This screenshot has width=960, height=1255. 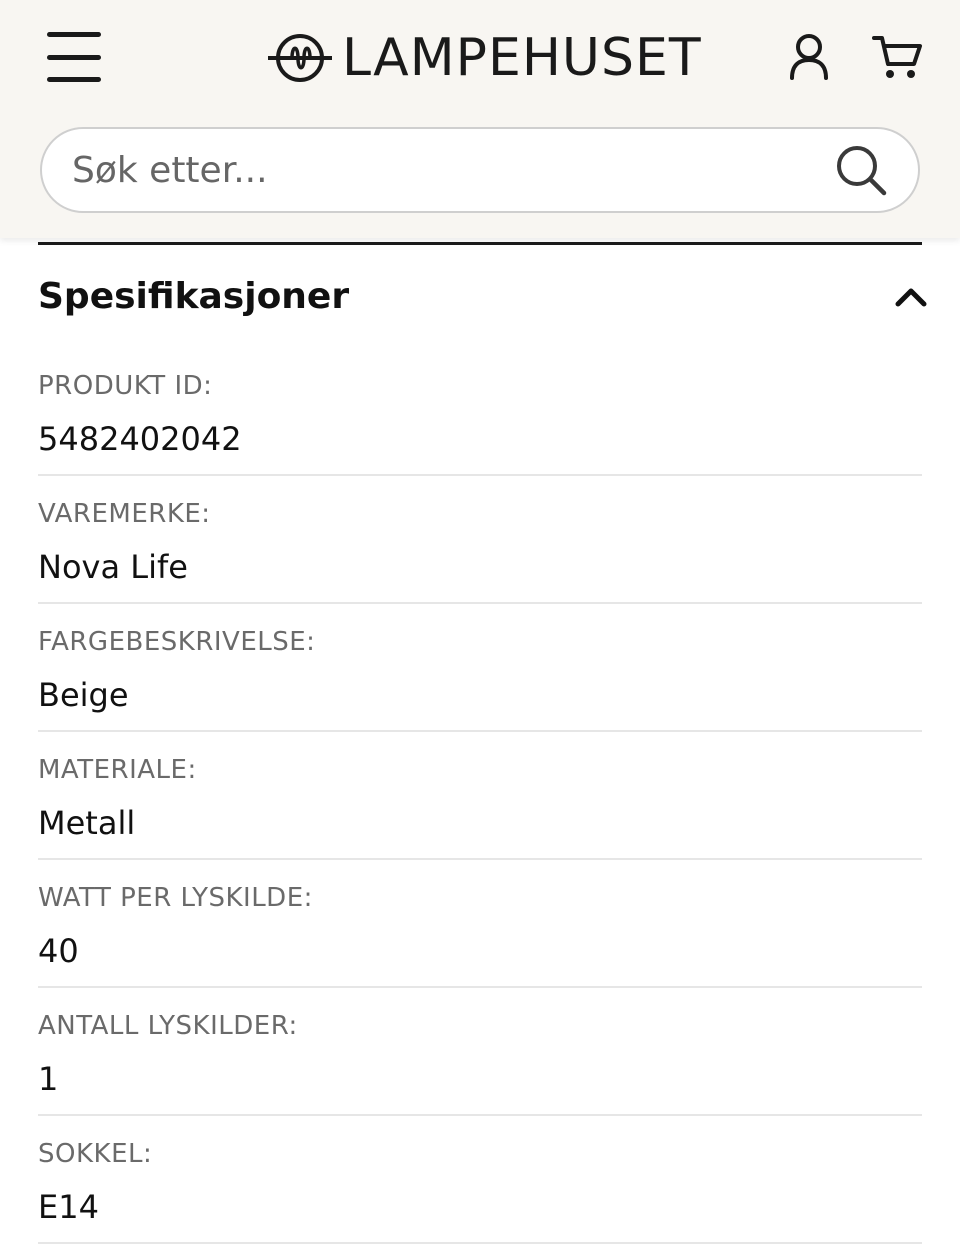 I want to click on spec-label: ANTALL LYSKILDER:, so click(x=168, y=1026).